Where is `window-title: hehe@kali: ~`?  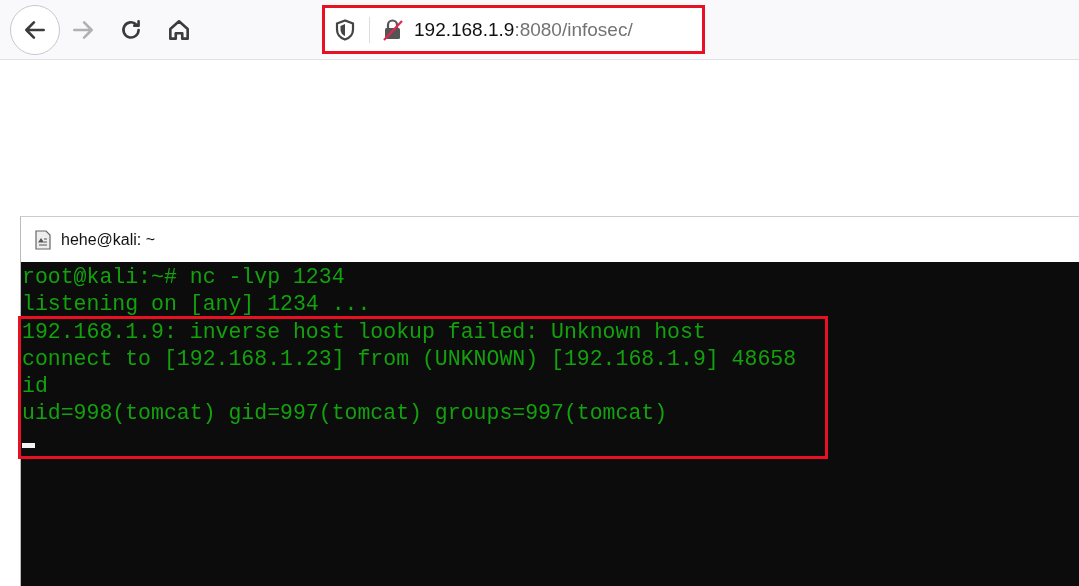
window-title: hehe@kali: ~ is located at coordinates (108, 239).